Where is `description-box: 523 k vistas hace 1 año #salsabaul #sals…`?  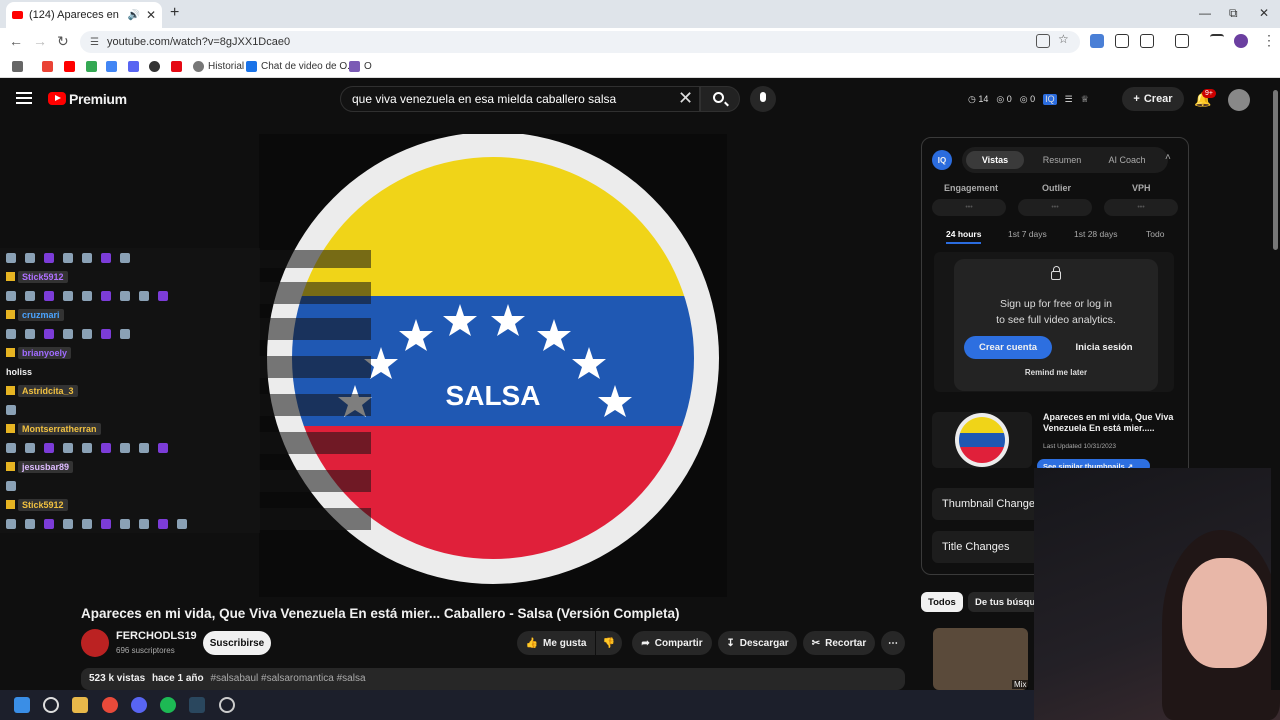
description-box: 523 k vistas hace 1 año #salsabaul #sals… is located at coordinates (493, 679).